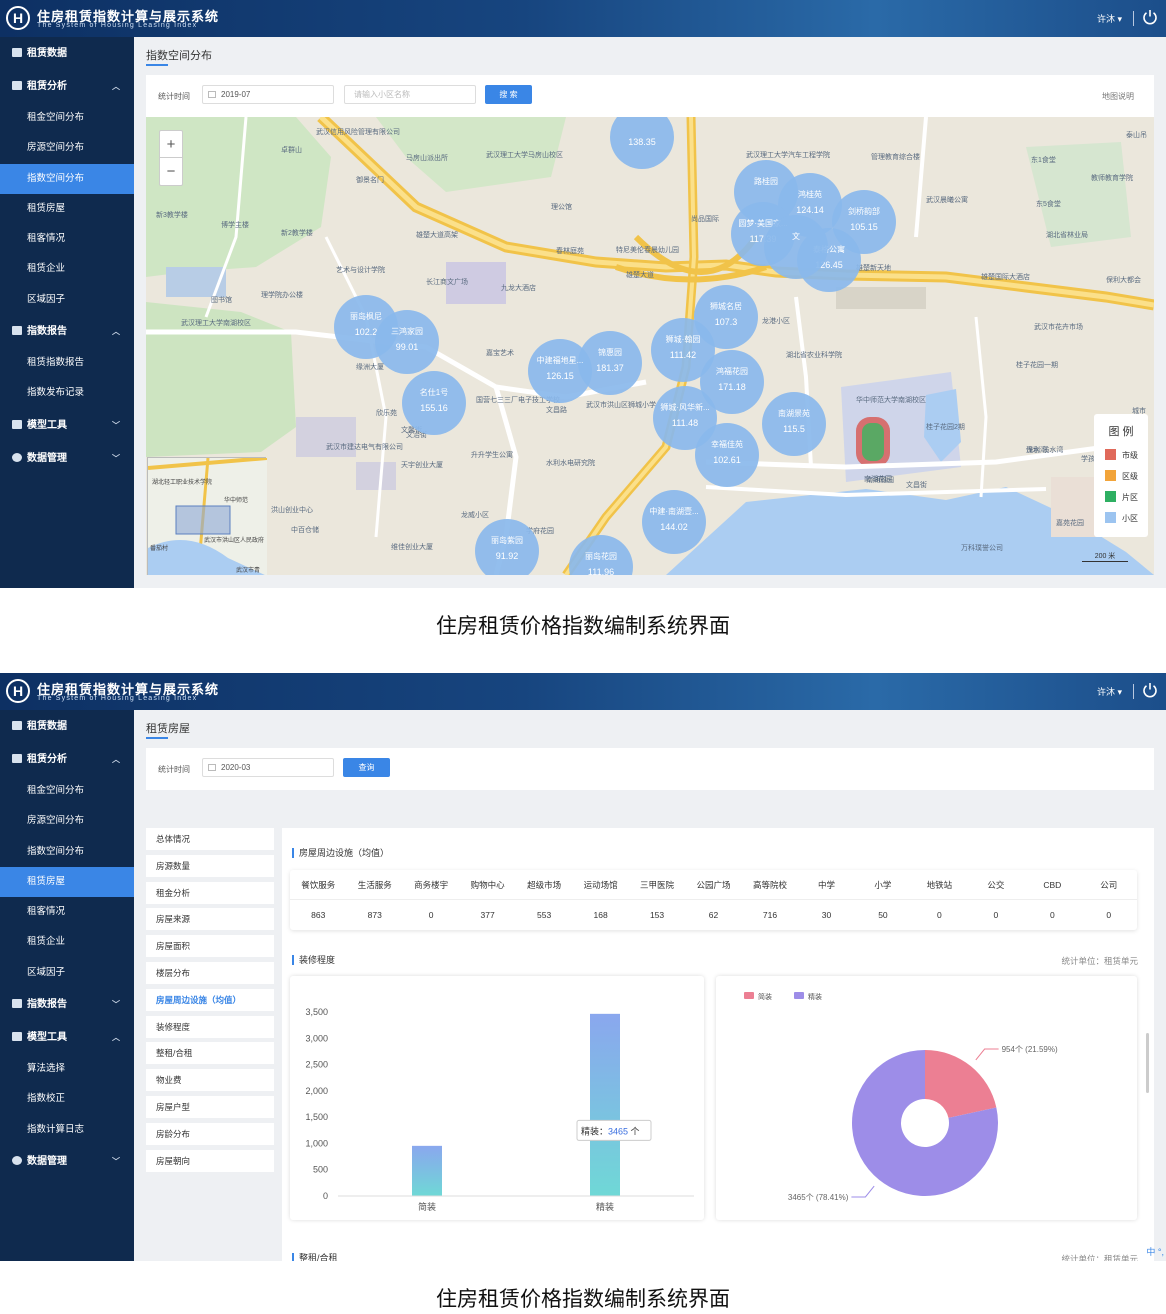  What do you see at coordinates (315, 1257) in the screenshot?
I see `section-title-rent-type: 整租/合租` at bounding box center [315, 1257].